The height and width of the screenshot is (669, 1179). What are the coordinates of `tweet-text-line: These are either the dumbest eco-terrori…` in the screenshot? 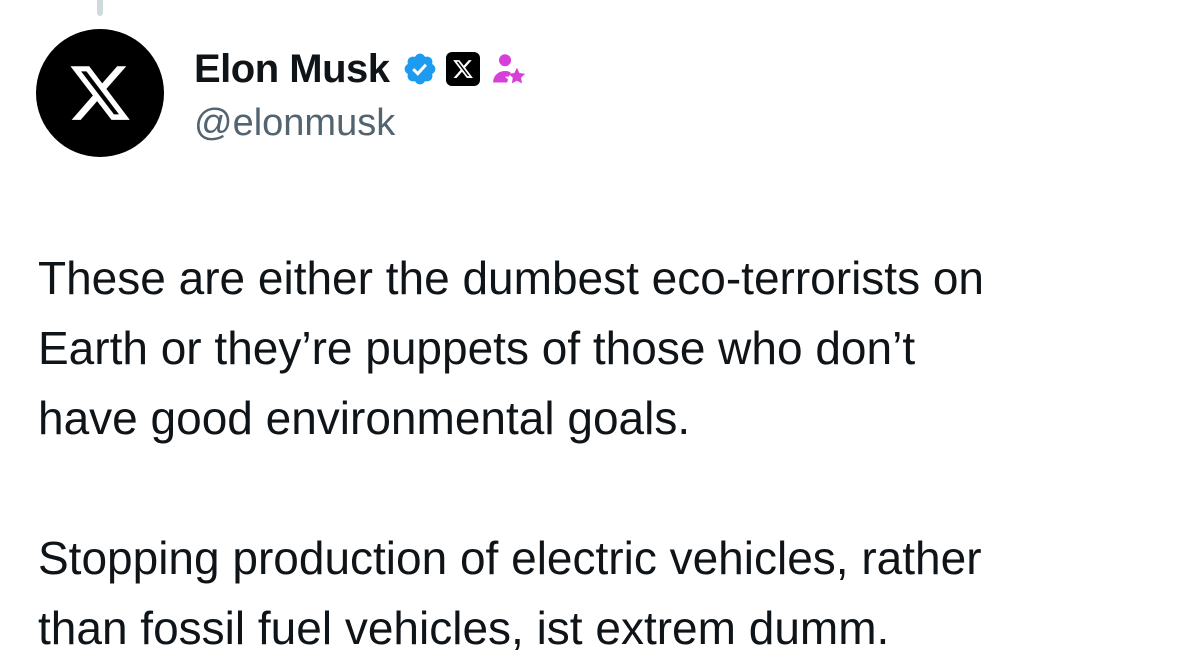 It's located at (511, 278).